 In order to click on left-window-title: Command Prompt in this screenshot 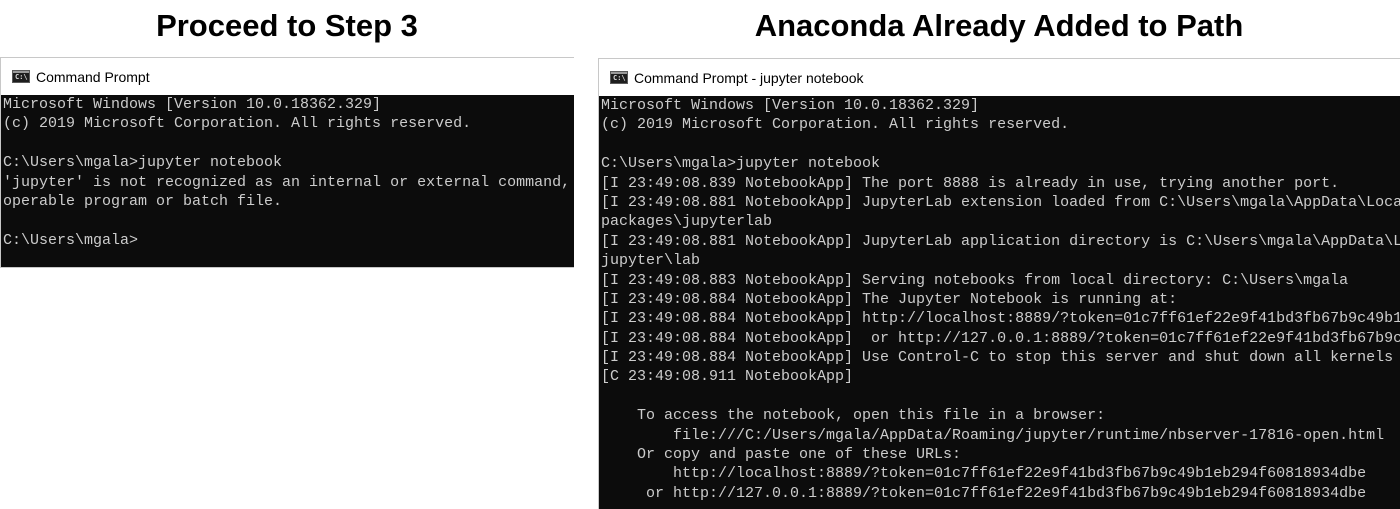, I will do `click(93, 76)`.